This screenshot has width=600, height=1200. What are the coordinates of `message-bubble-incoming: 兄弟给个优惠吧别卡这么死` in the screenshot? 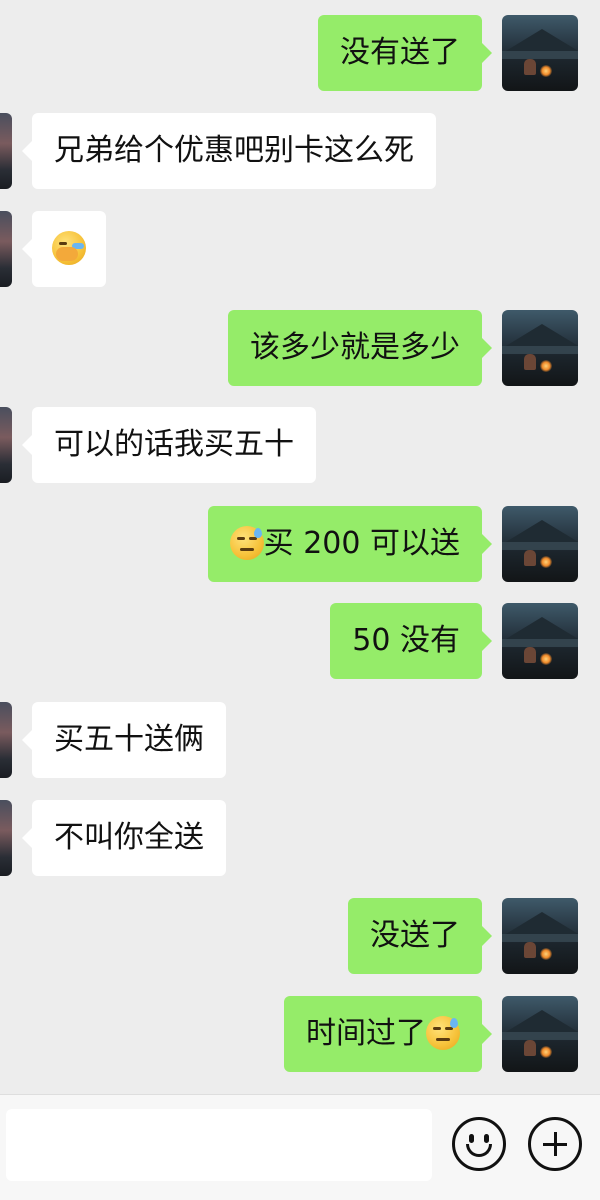 It's located at (229, 151).